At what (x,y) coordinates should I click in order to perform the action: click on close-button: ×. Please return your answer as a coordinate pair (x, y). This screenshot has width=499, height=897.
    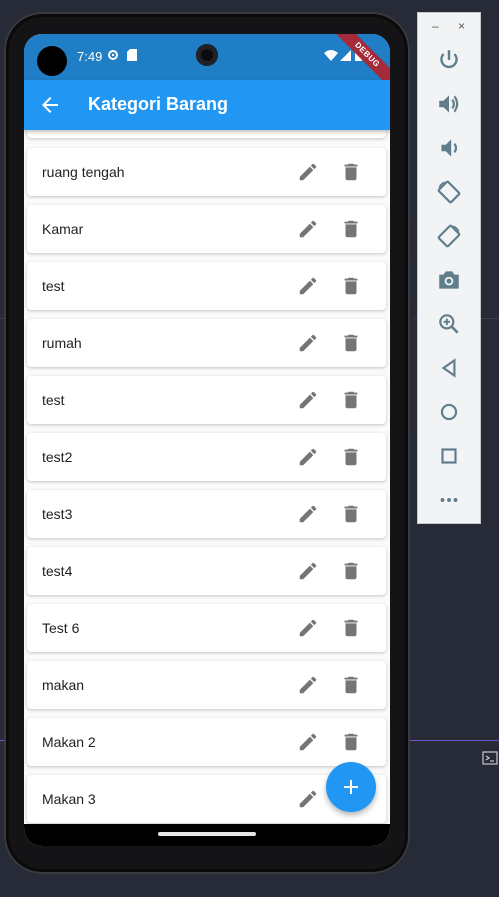
    Looking at the image, I should click on (461, 26).